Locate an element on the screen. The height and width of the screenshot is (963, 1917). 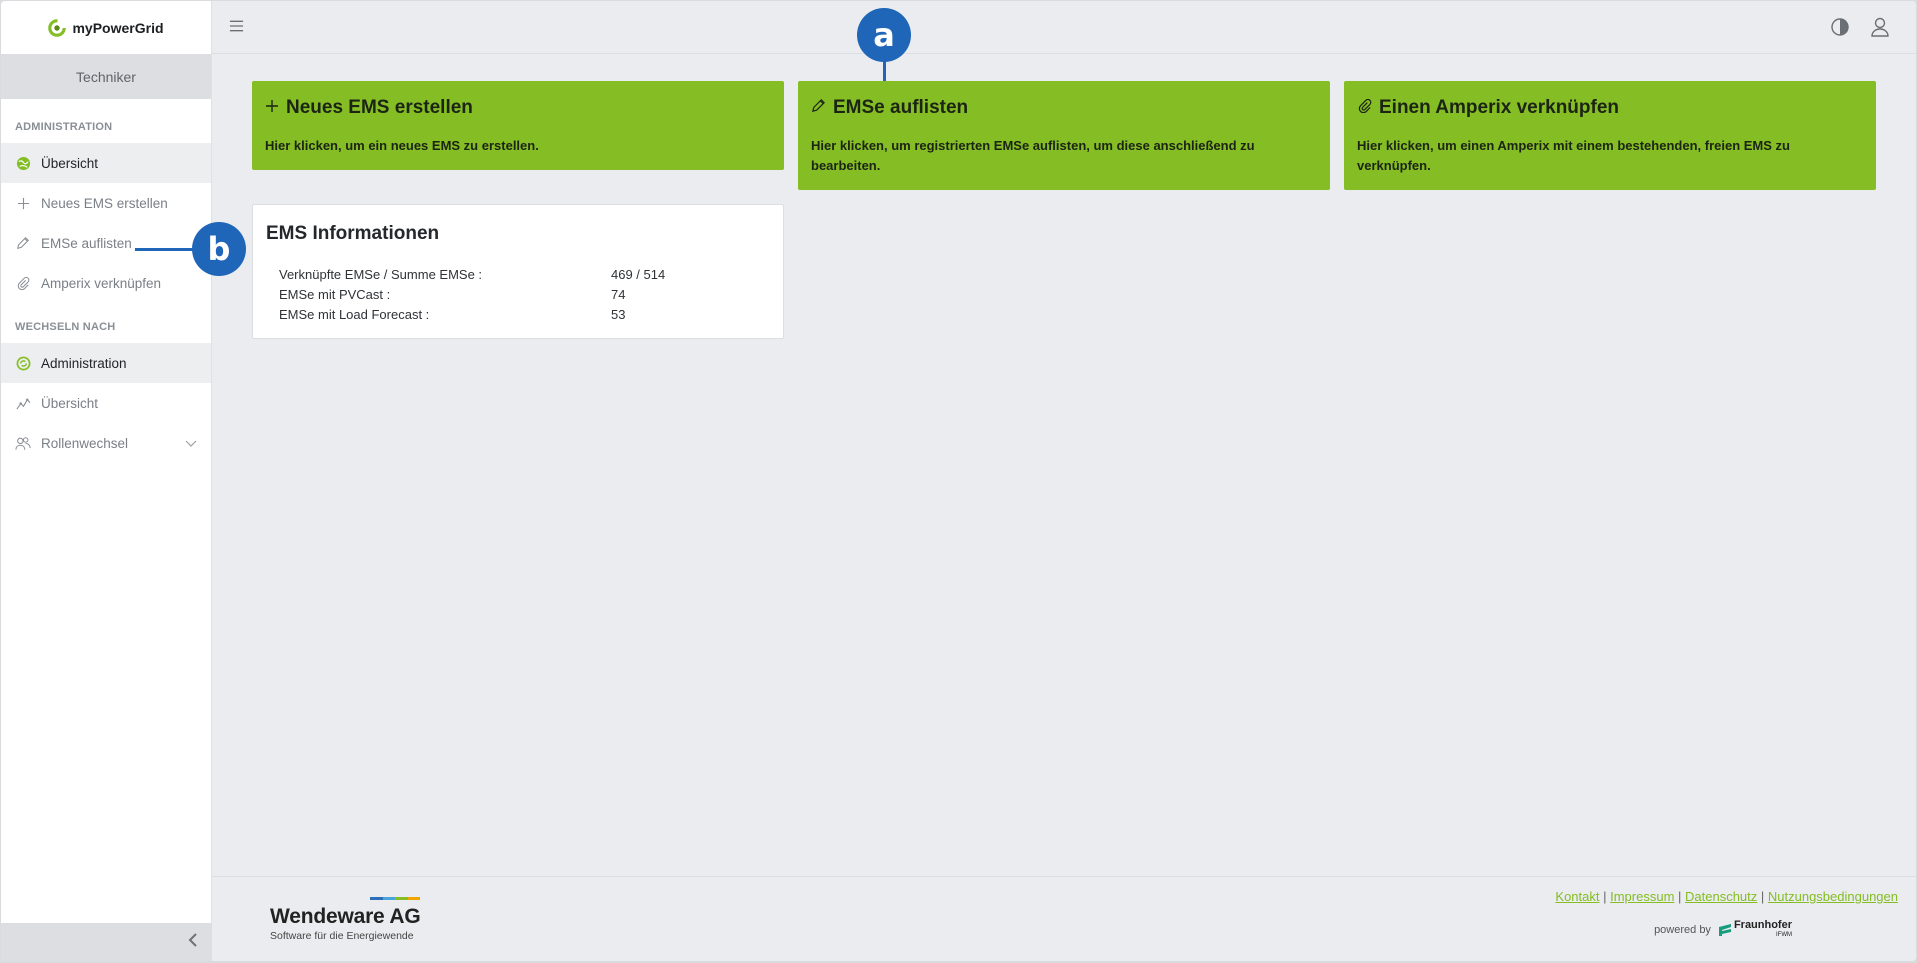
info-row-value: 53 is located at coordinates (618, 314).